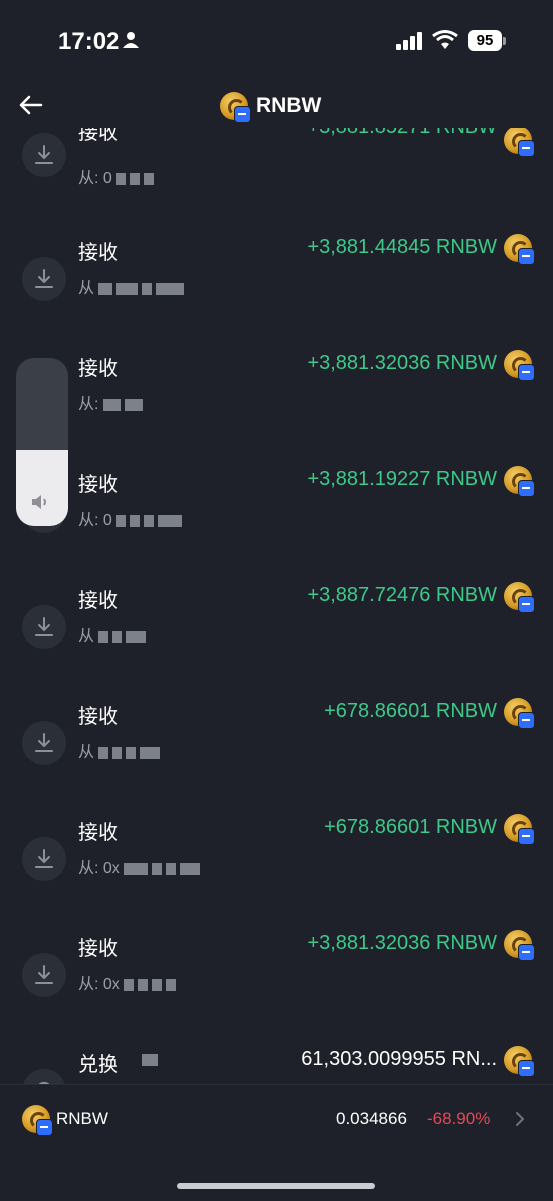 This screenshot has height=1201, width=553. I want to click on transaction-row: 接收 从: 0x +678.86601 RNBW, so click(276, 863).